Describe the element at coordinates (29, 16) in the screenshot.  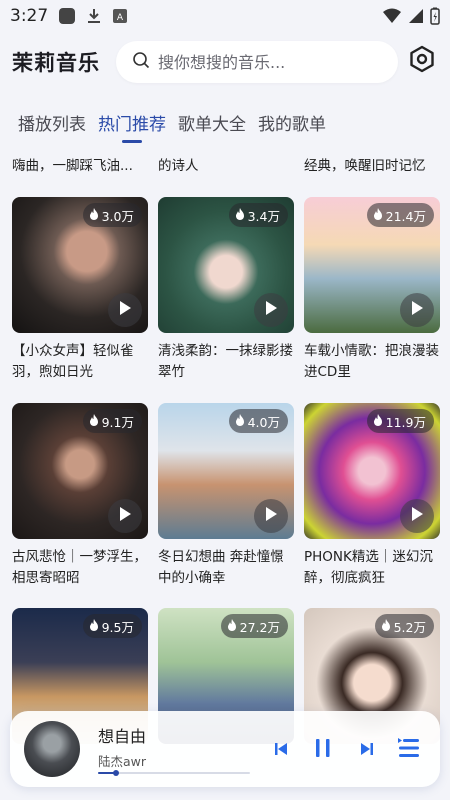
I see `status-time: 3:27` at that location.